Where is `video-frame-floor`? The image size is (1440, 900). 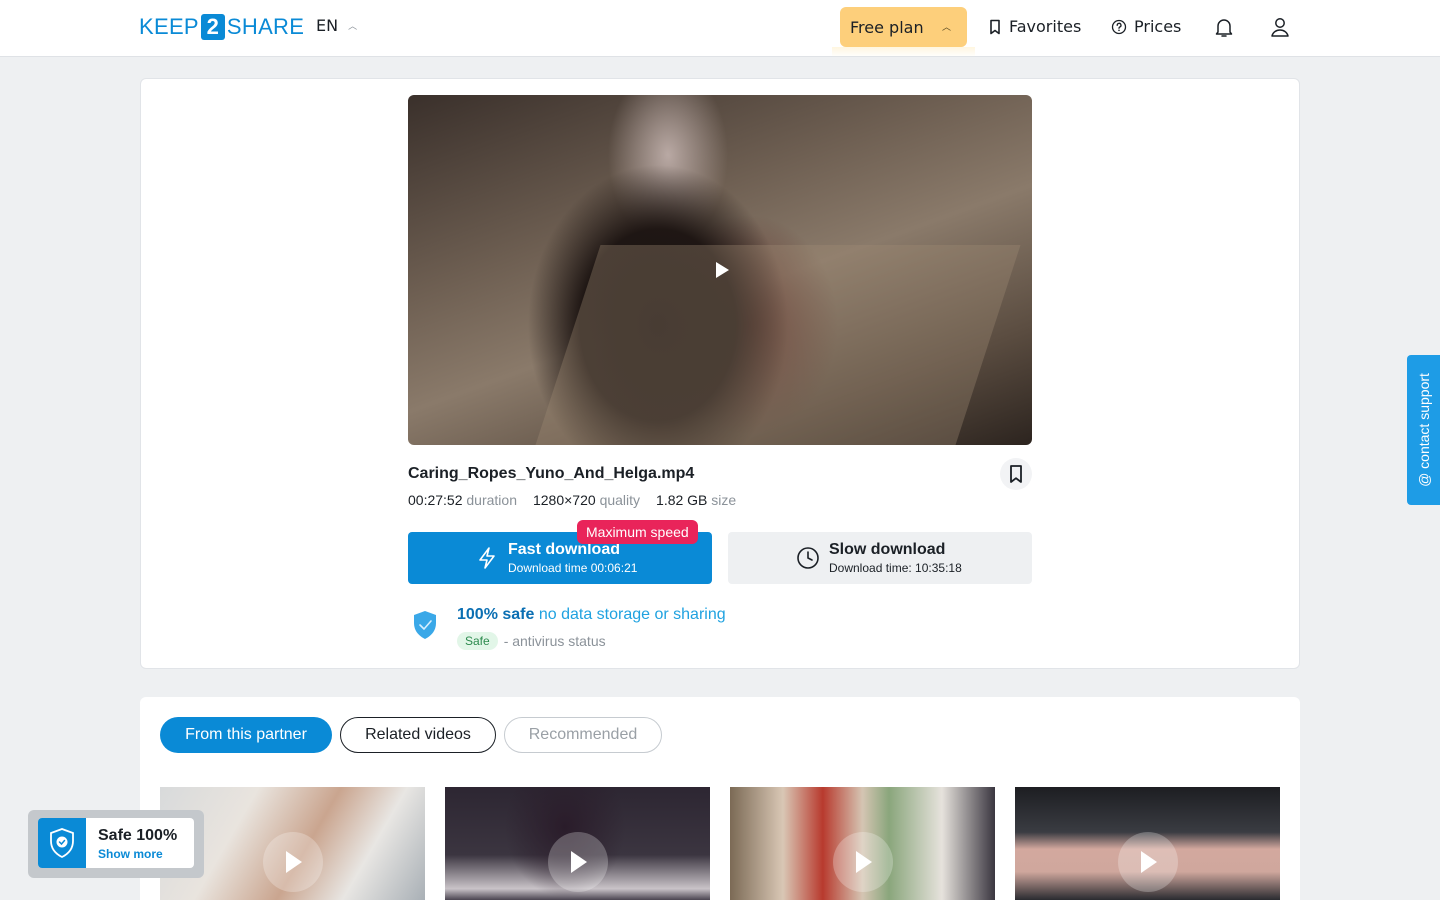
video-frame-floor is located at coordinates (778, 345).